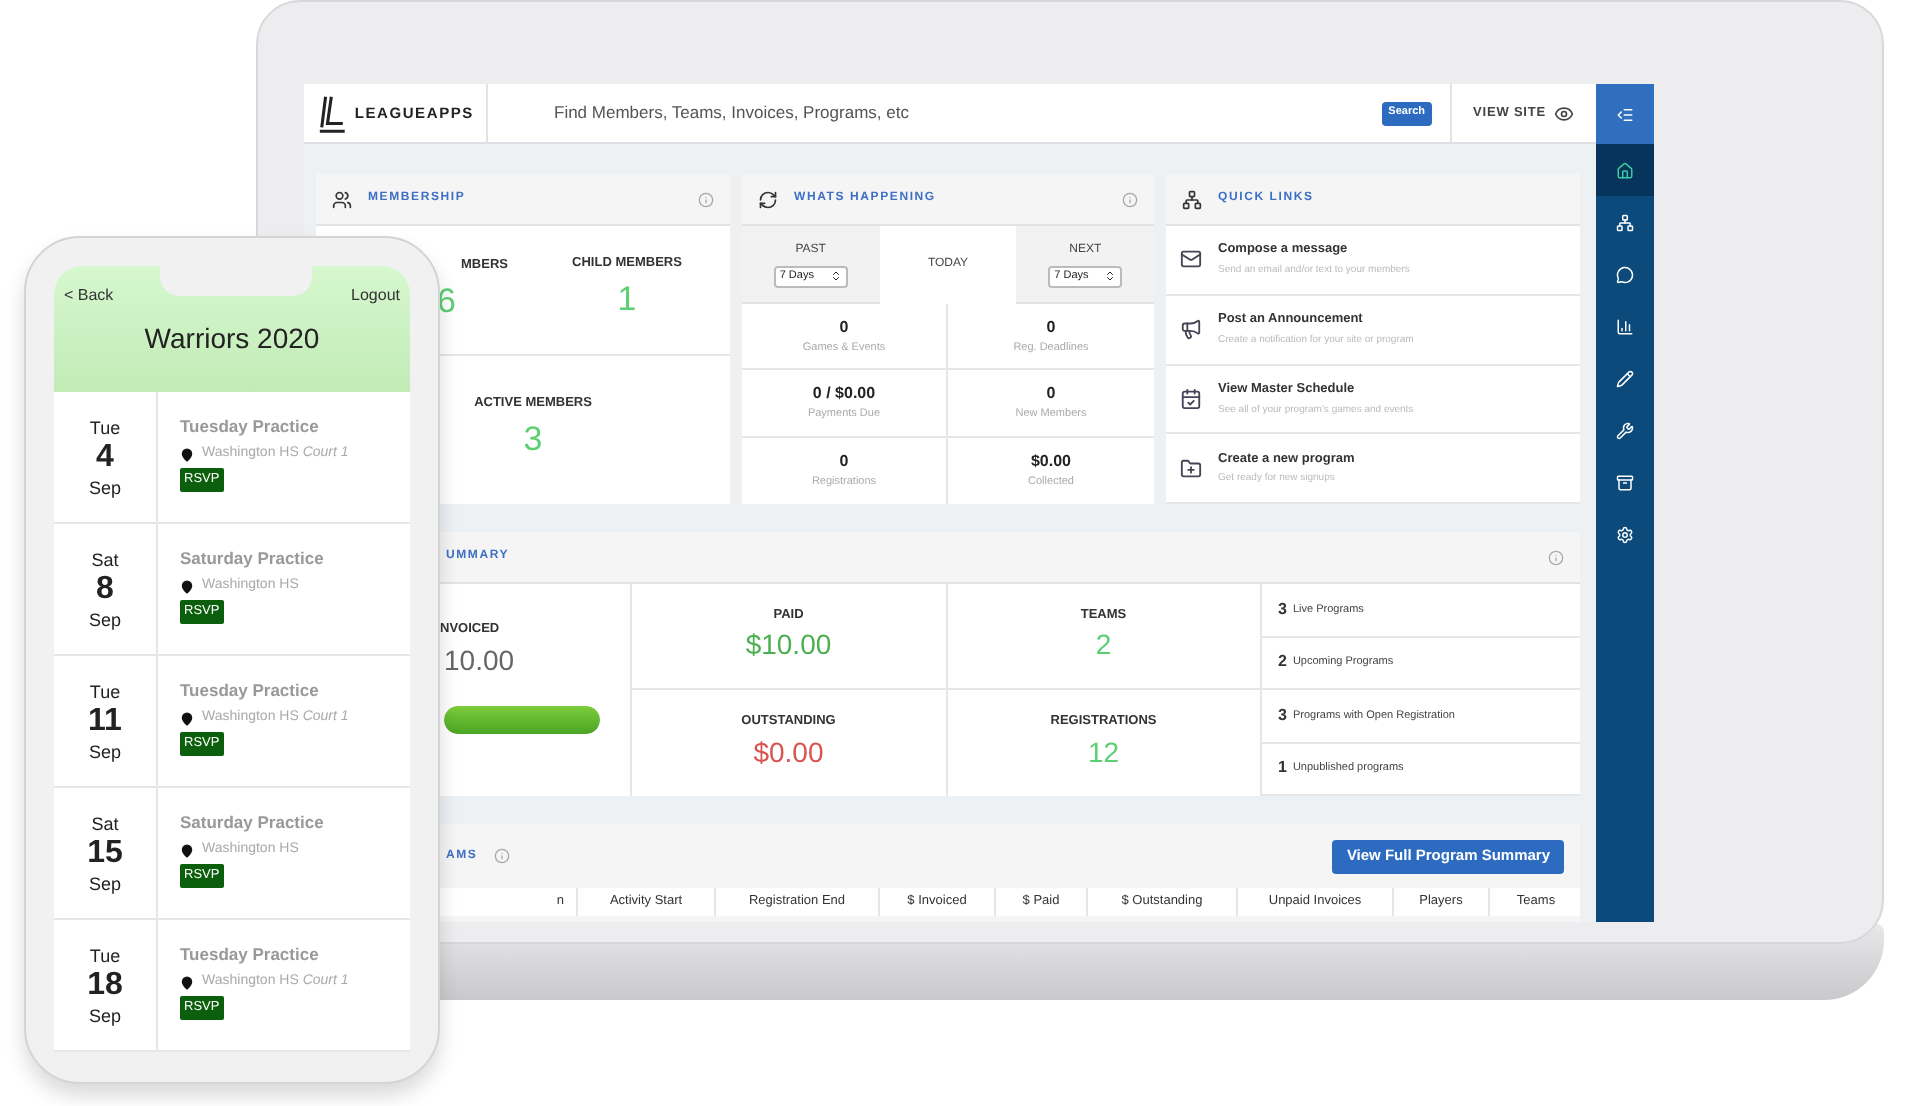 This screenshot has height=1106, width=1920. What do you see at coordinates (844, 394) in the screenshot?
I see `stat-value: 0 / $0.00` at bounding box center [844, 394].